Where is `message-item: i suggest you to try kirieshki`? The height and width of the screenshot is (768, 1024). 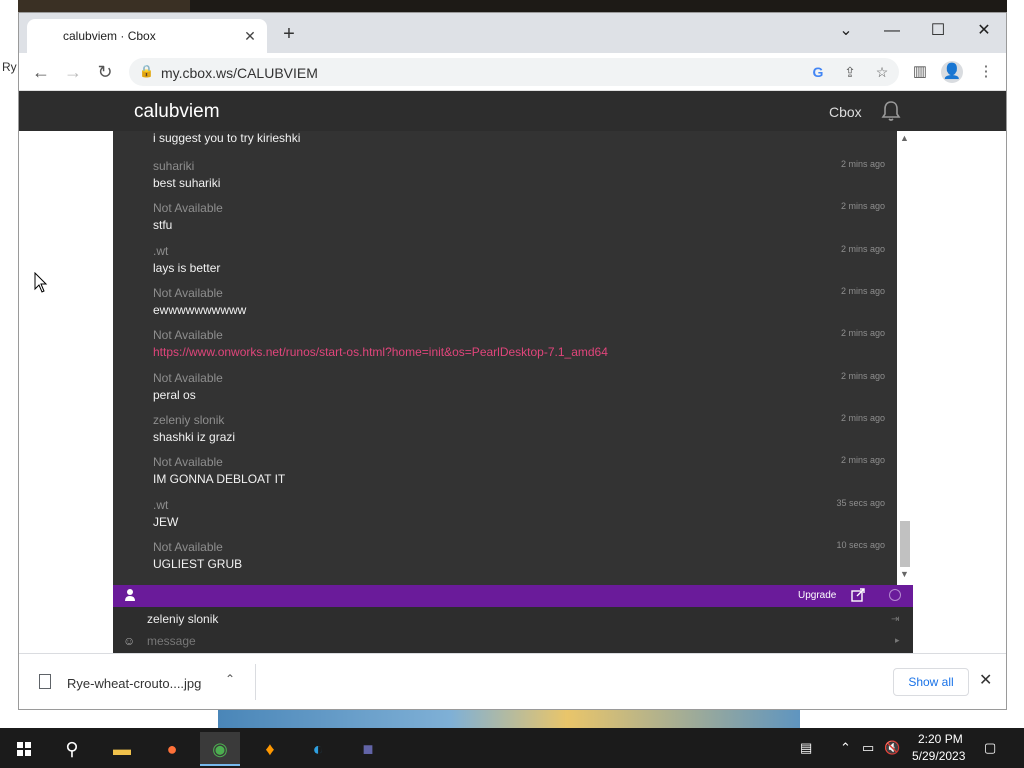
message-item: i suggest you to try kirieshki is located at coordinates (519, 143).